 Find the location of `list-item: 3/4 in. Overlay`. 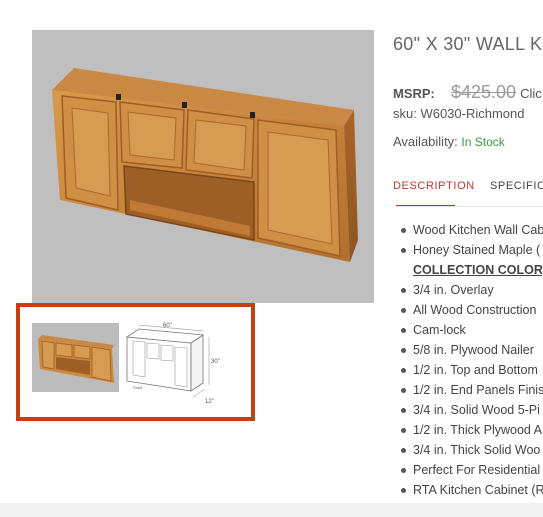

list-item: 3/4 in. Overlay is located at coordinates (470, 290).